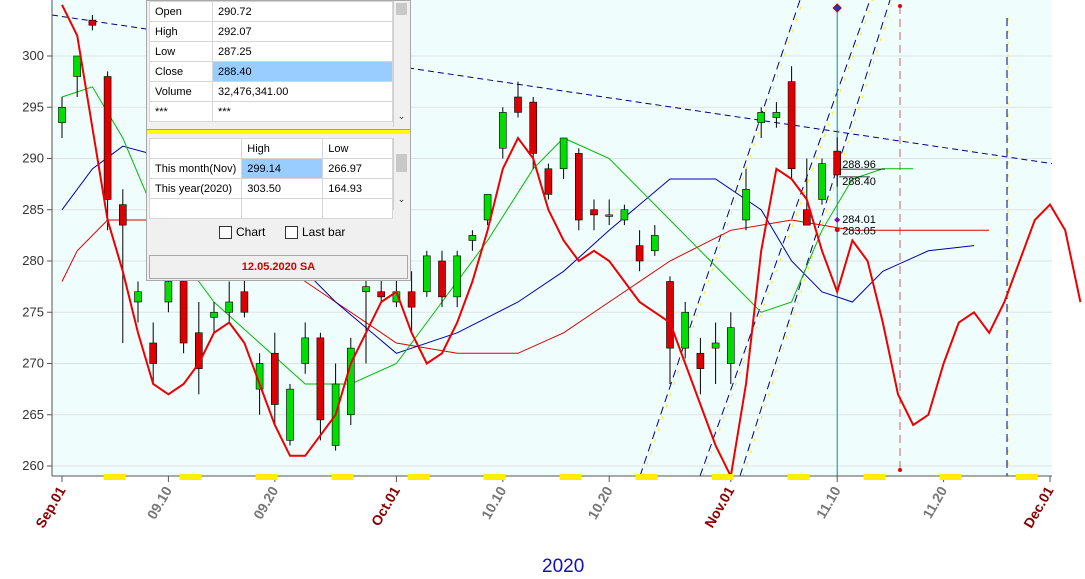 The width and height of the screenshot is (1085, 579). Describe the element at coordinates (271, 11) in the screenshot. I see `table-row: Open 290.72` at that location.